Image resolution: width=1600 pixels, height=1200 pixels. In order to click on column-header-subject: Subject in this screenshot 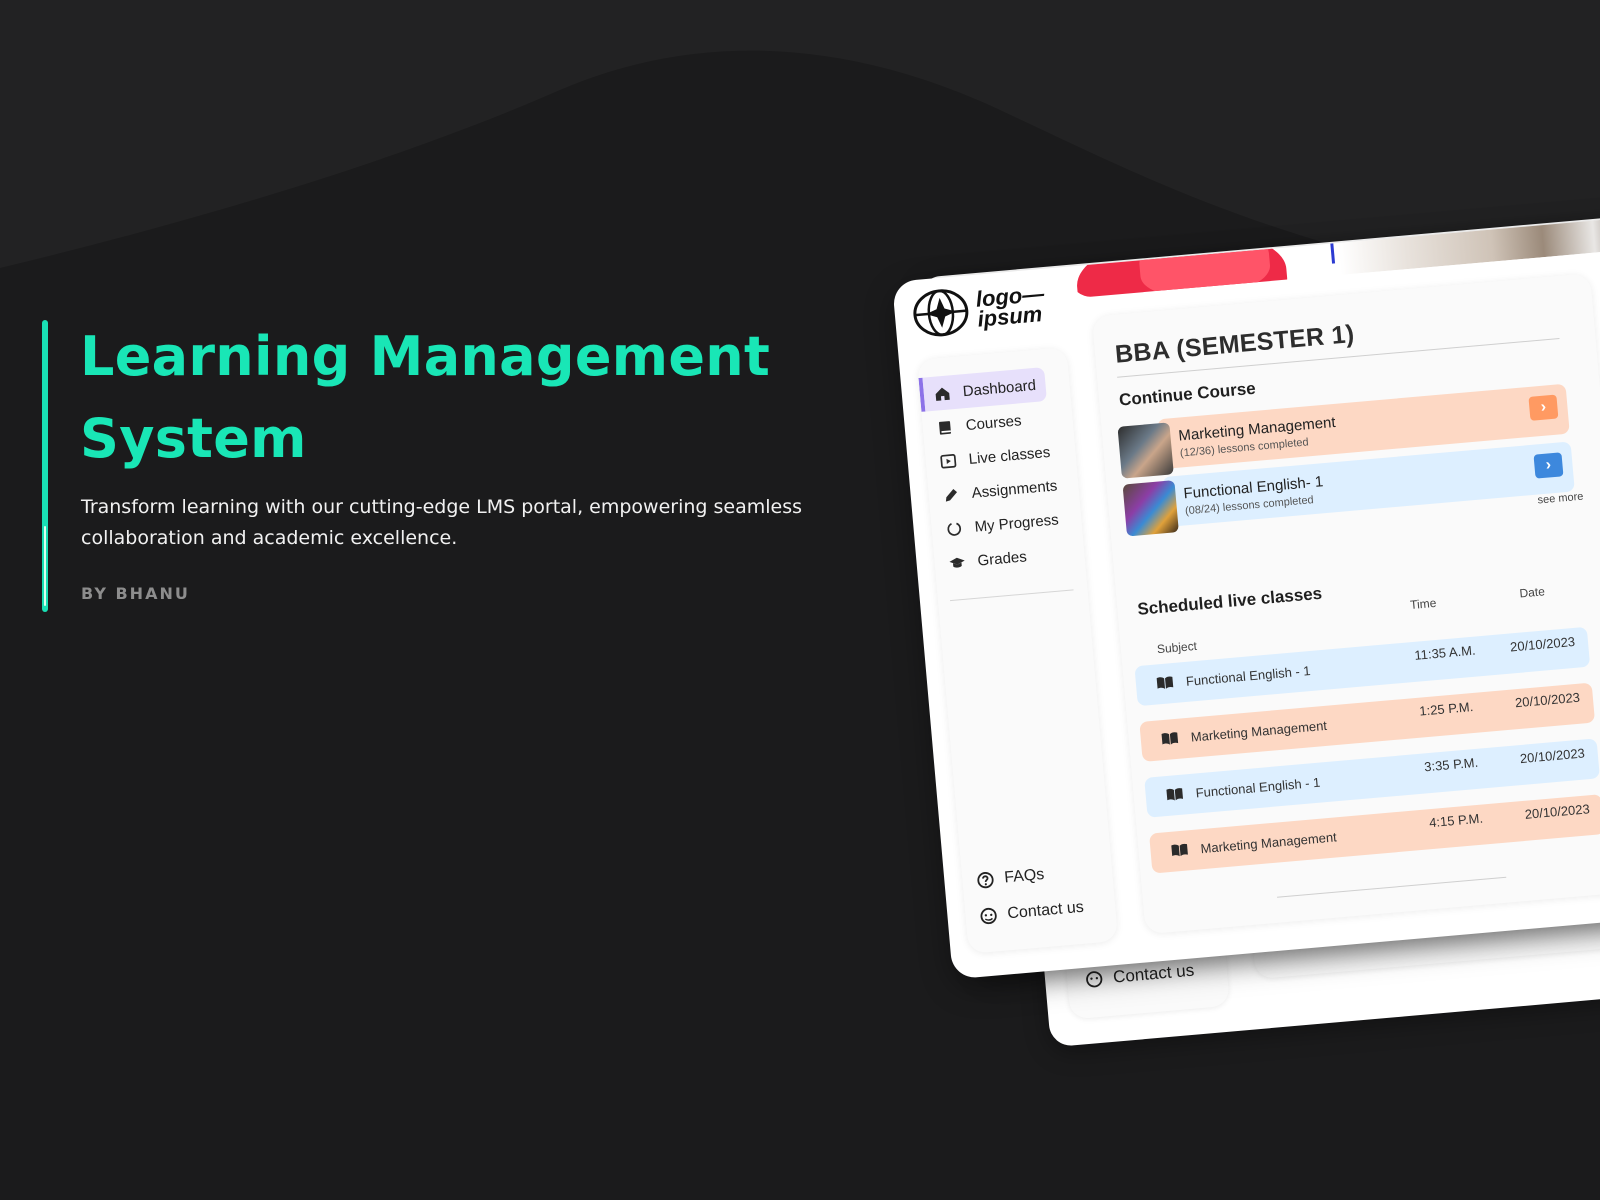, I will do `click(1177, 647)`.